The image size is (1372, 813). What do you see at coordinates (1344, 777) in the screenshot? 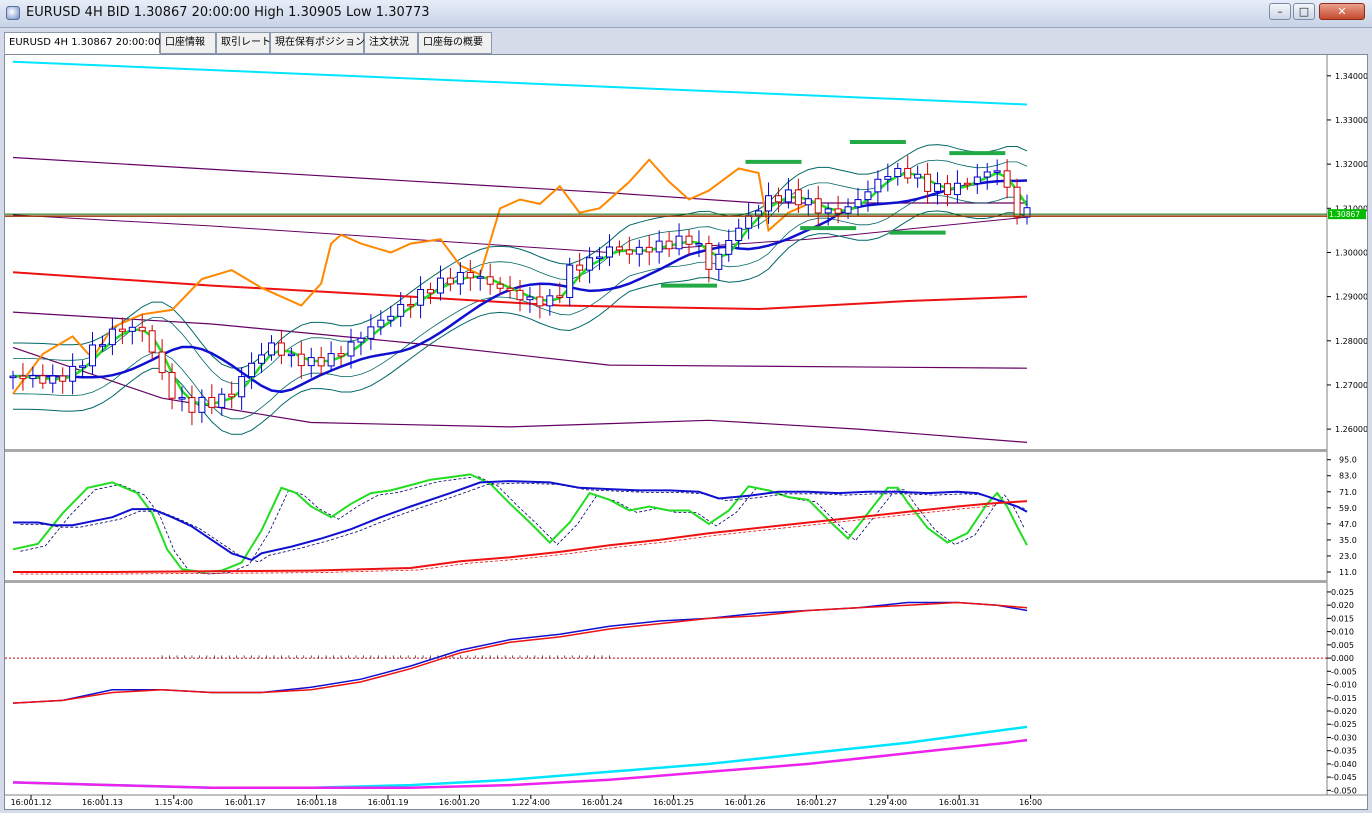
I see `y-tick-label: -0.045` at bounding box center [1344, 777].